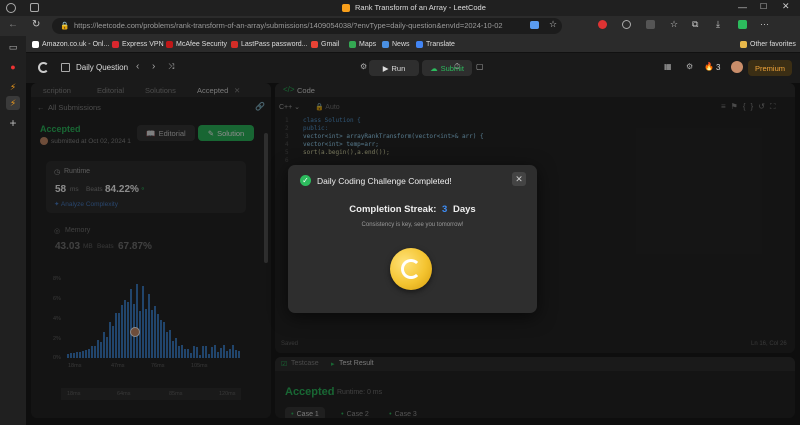 The image size is (800, 425). What do you see at coordinates (137, 66) in the screenshot?
I see `prev-problem-icon: ‹` at bounding box center [137, 66].